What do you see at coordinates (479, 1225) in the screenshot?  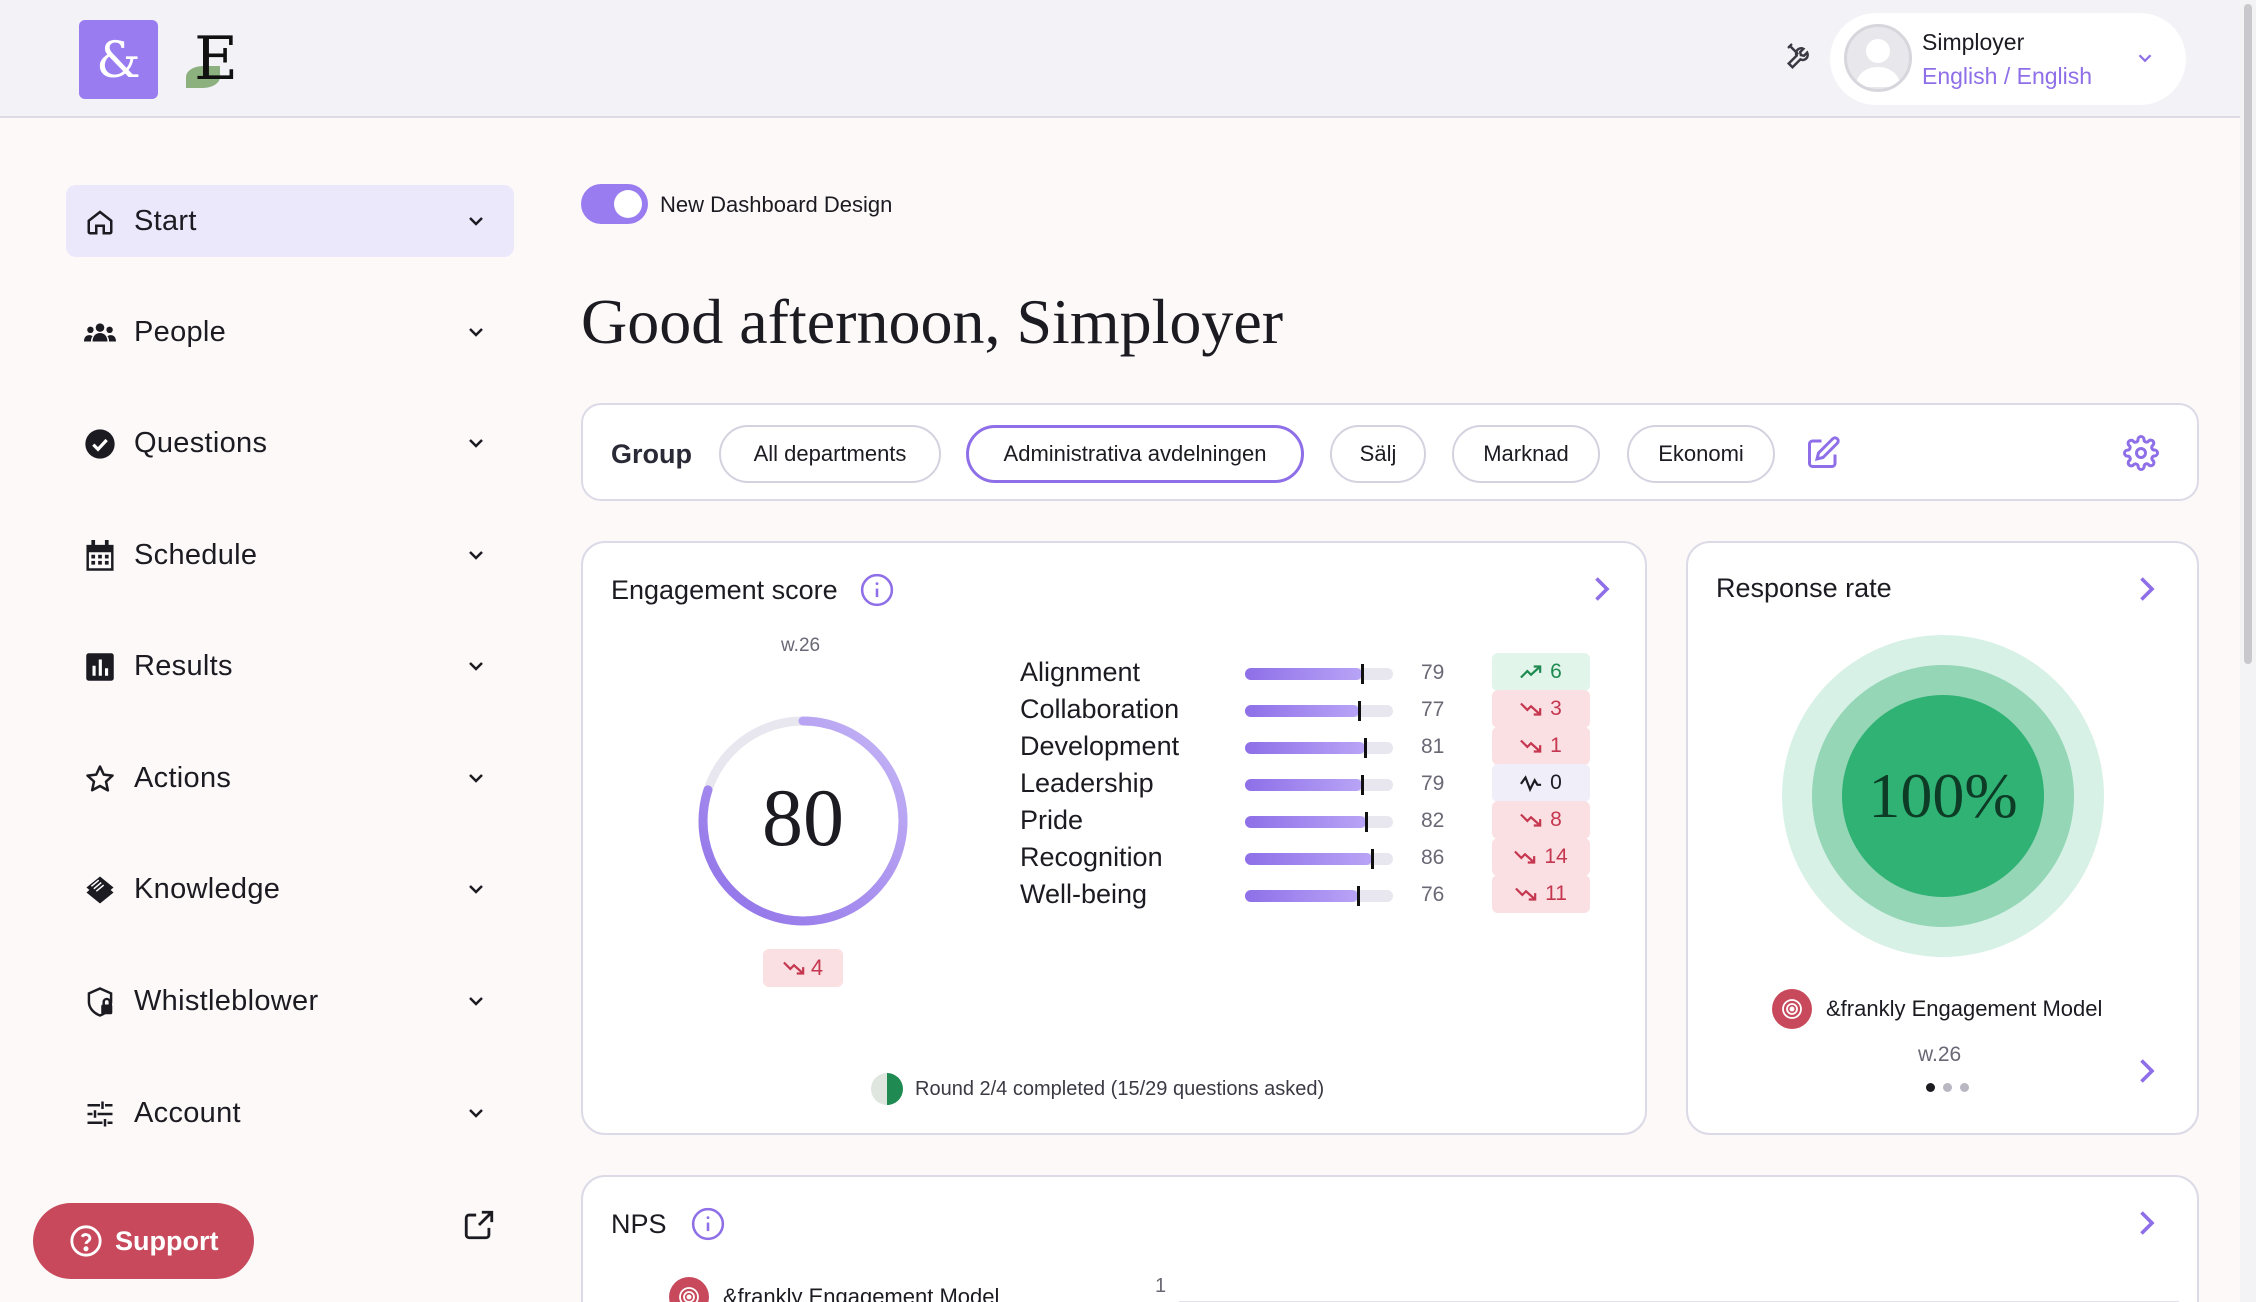 I see `external-link-icon` at bounding box center [479, 1225].